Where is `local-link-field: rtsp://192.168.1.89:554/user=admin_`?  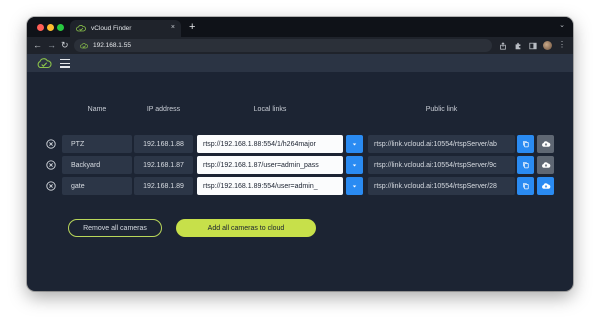
local-link-field: rtsp://192.168.1.89:554/user=admin_ is located at coordinates (270, 186).